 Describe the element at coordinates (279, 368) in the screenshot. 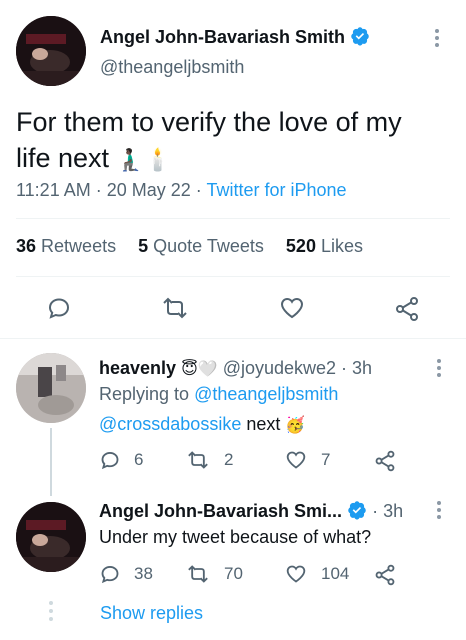

I see `reply-author-handle: @joyudekwe2` at that location.